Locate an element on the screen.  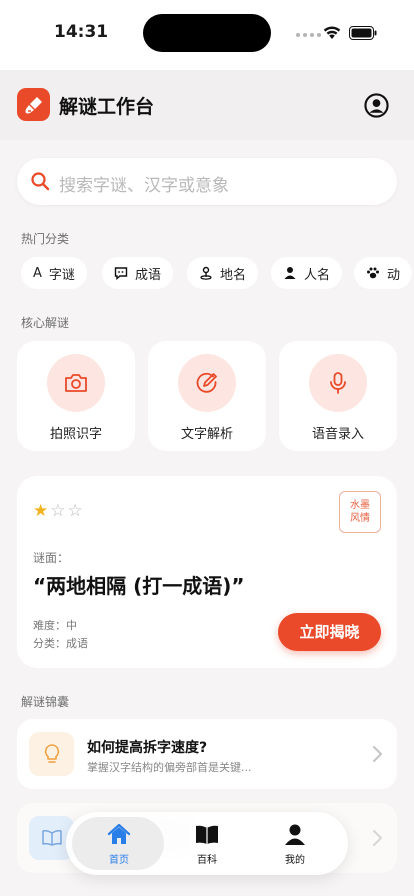
chip-zimi: A 字谜 is located at coordinates (54, 273).